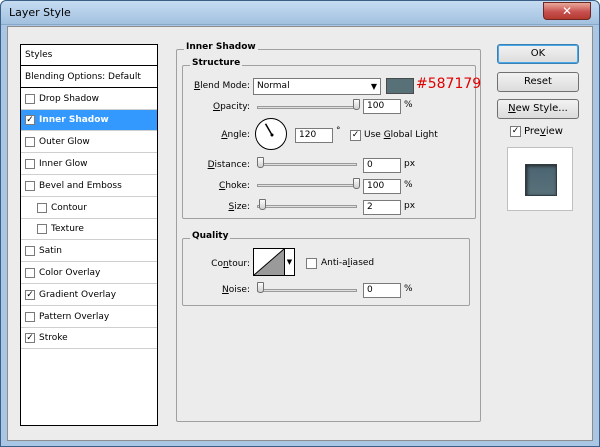  Describe the element at coordinates (538, 82) in the screenshot. I see `reset-button: Reset` at that location.